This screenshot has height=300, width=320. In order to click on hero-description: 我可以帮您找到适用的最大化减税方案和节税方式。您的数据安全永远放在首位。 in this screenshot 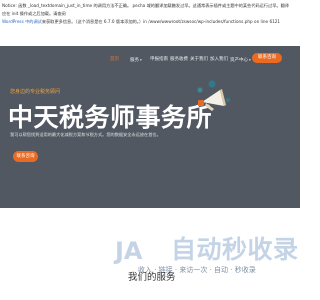, I will do `click(85, 134)`.